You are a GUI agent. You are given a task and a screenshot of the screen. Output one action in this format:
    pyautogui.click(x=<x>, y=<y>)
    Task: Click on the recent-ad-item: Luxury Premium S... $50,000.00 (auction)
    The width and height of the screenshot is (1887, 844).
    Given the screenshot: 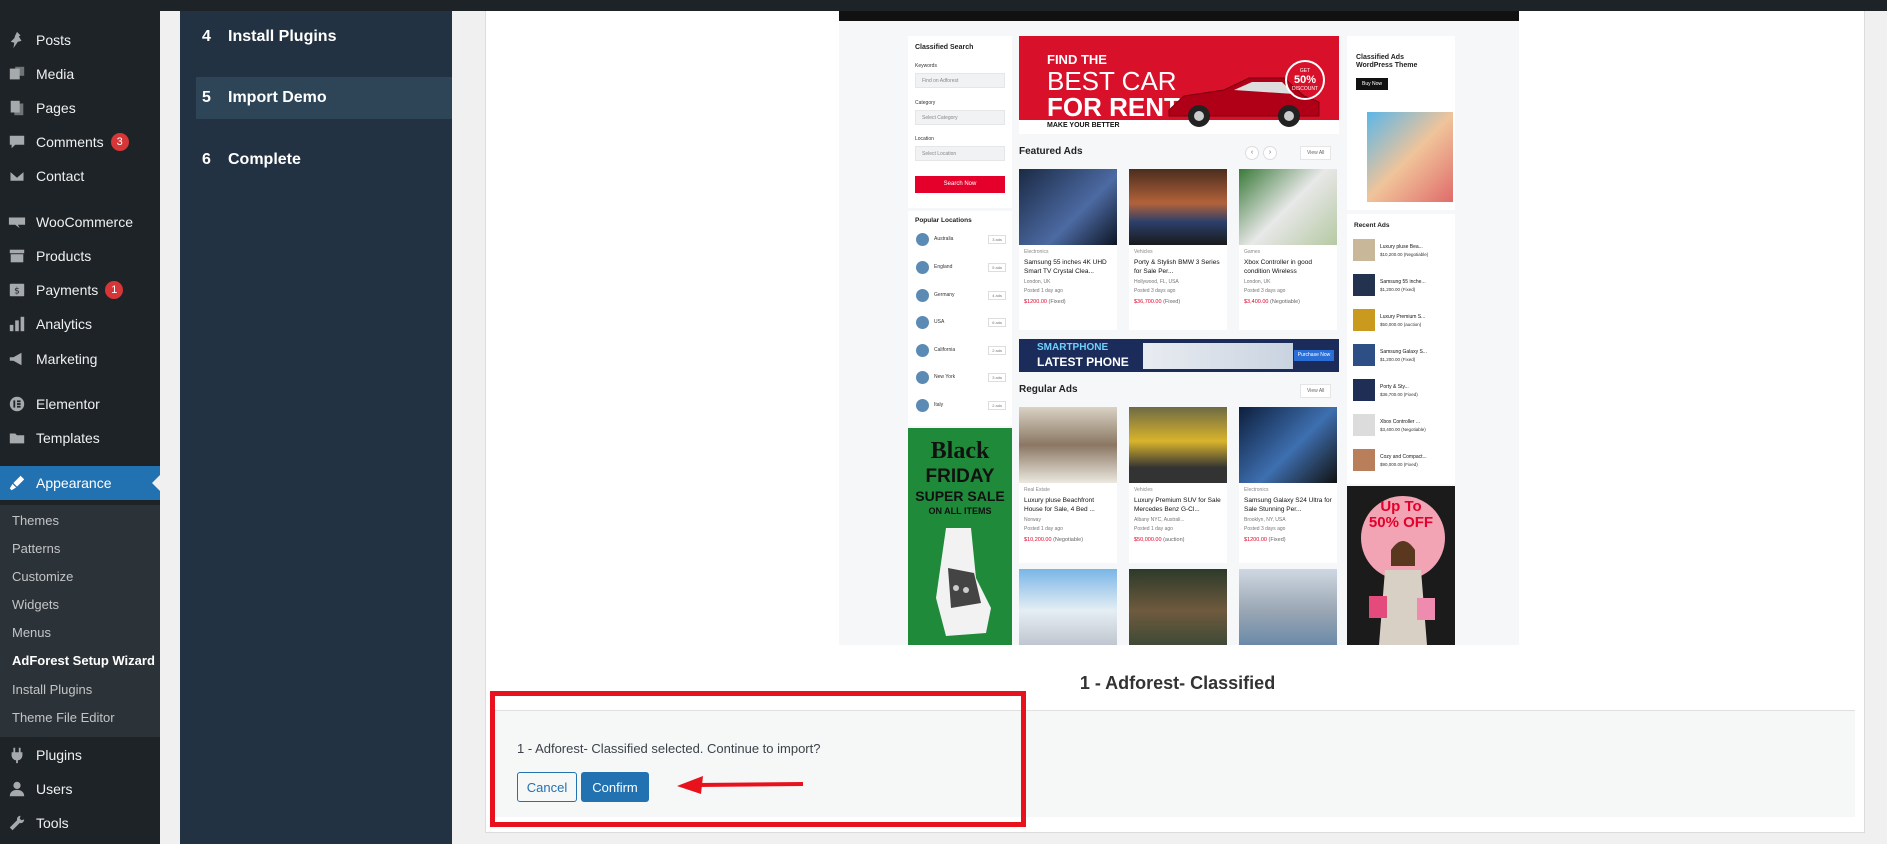 What is the action you would take?
    pyautogui.click(x=1402, y=320)
    